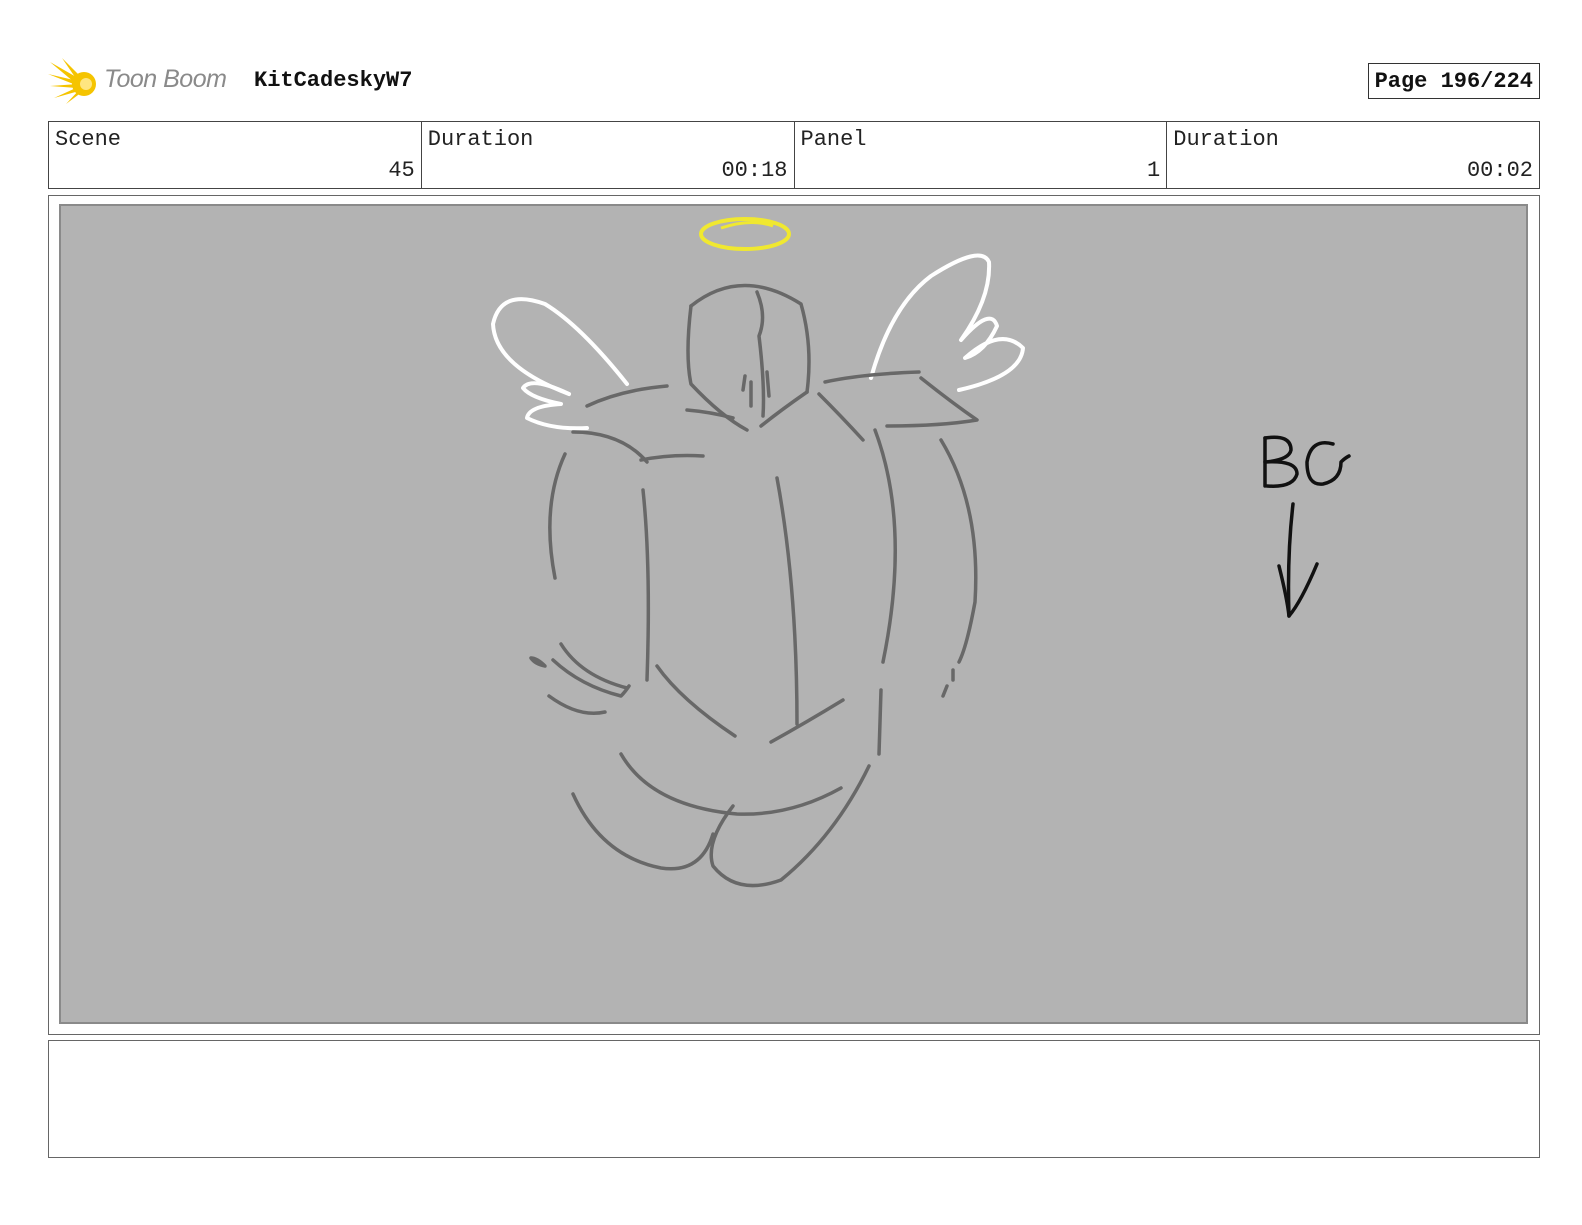 Image resolution: width=1582 pixels, height=1225 pixels. What do you see at coordinates (794, 1099) in the screenshot?
I see `notes-box` at bounding box center [794, 1099].